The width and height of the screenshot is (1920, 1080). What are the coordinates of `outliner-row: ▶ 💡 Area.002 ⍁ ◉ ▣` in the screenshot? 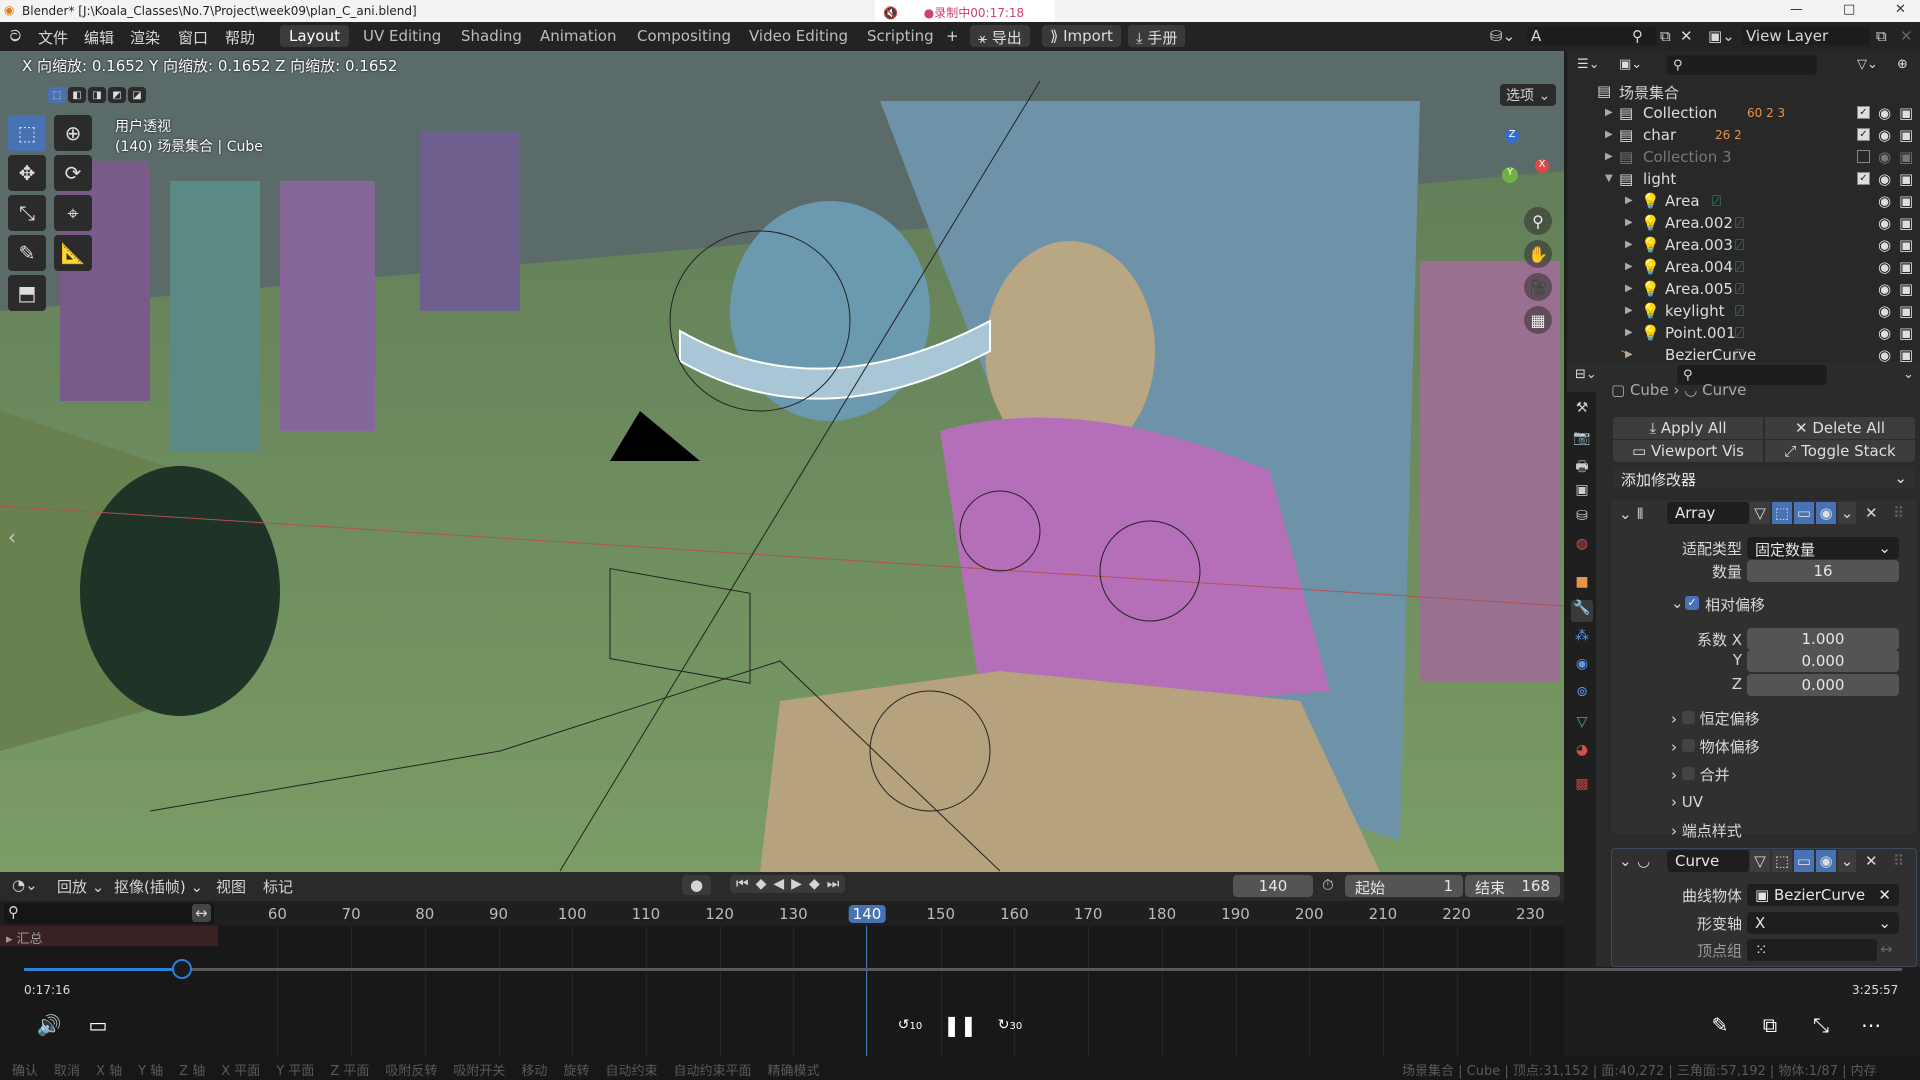 It's located at (1743, 223).